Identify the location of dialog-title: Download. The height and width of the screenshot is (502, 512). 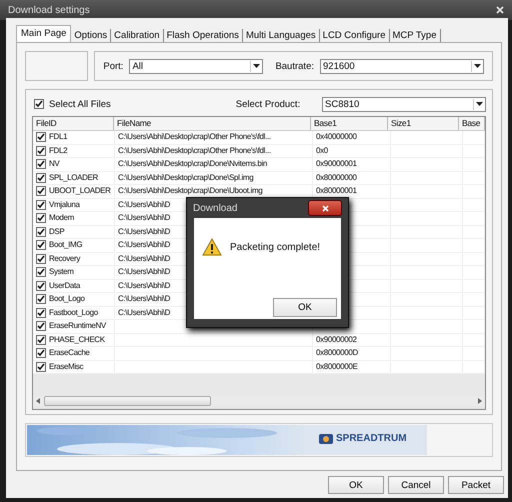
(215, 208).